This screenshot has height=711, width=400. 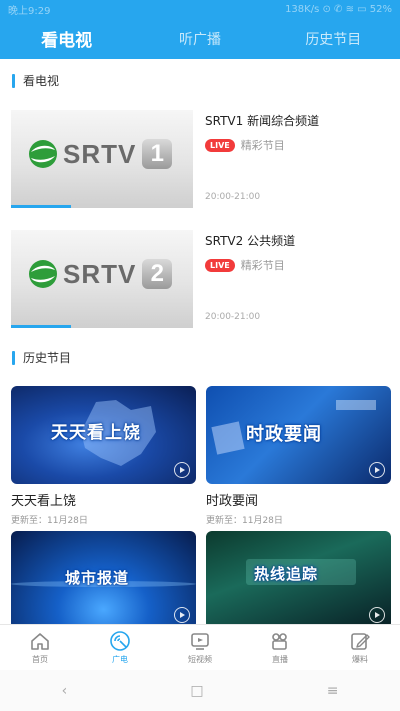 I want to click on nav-item-live: 直播, so click(x=280, y=647).